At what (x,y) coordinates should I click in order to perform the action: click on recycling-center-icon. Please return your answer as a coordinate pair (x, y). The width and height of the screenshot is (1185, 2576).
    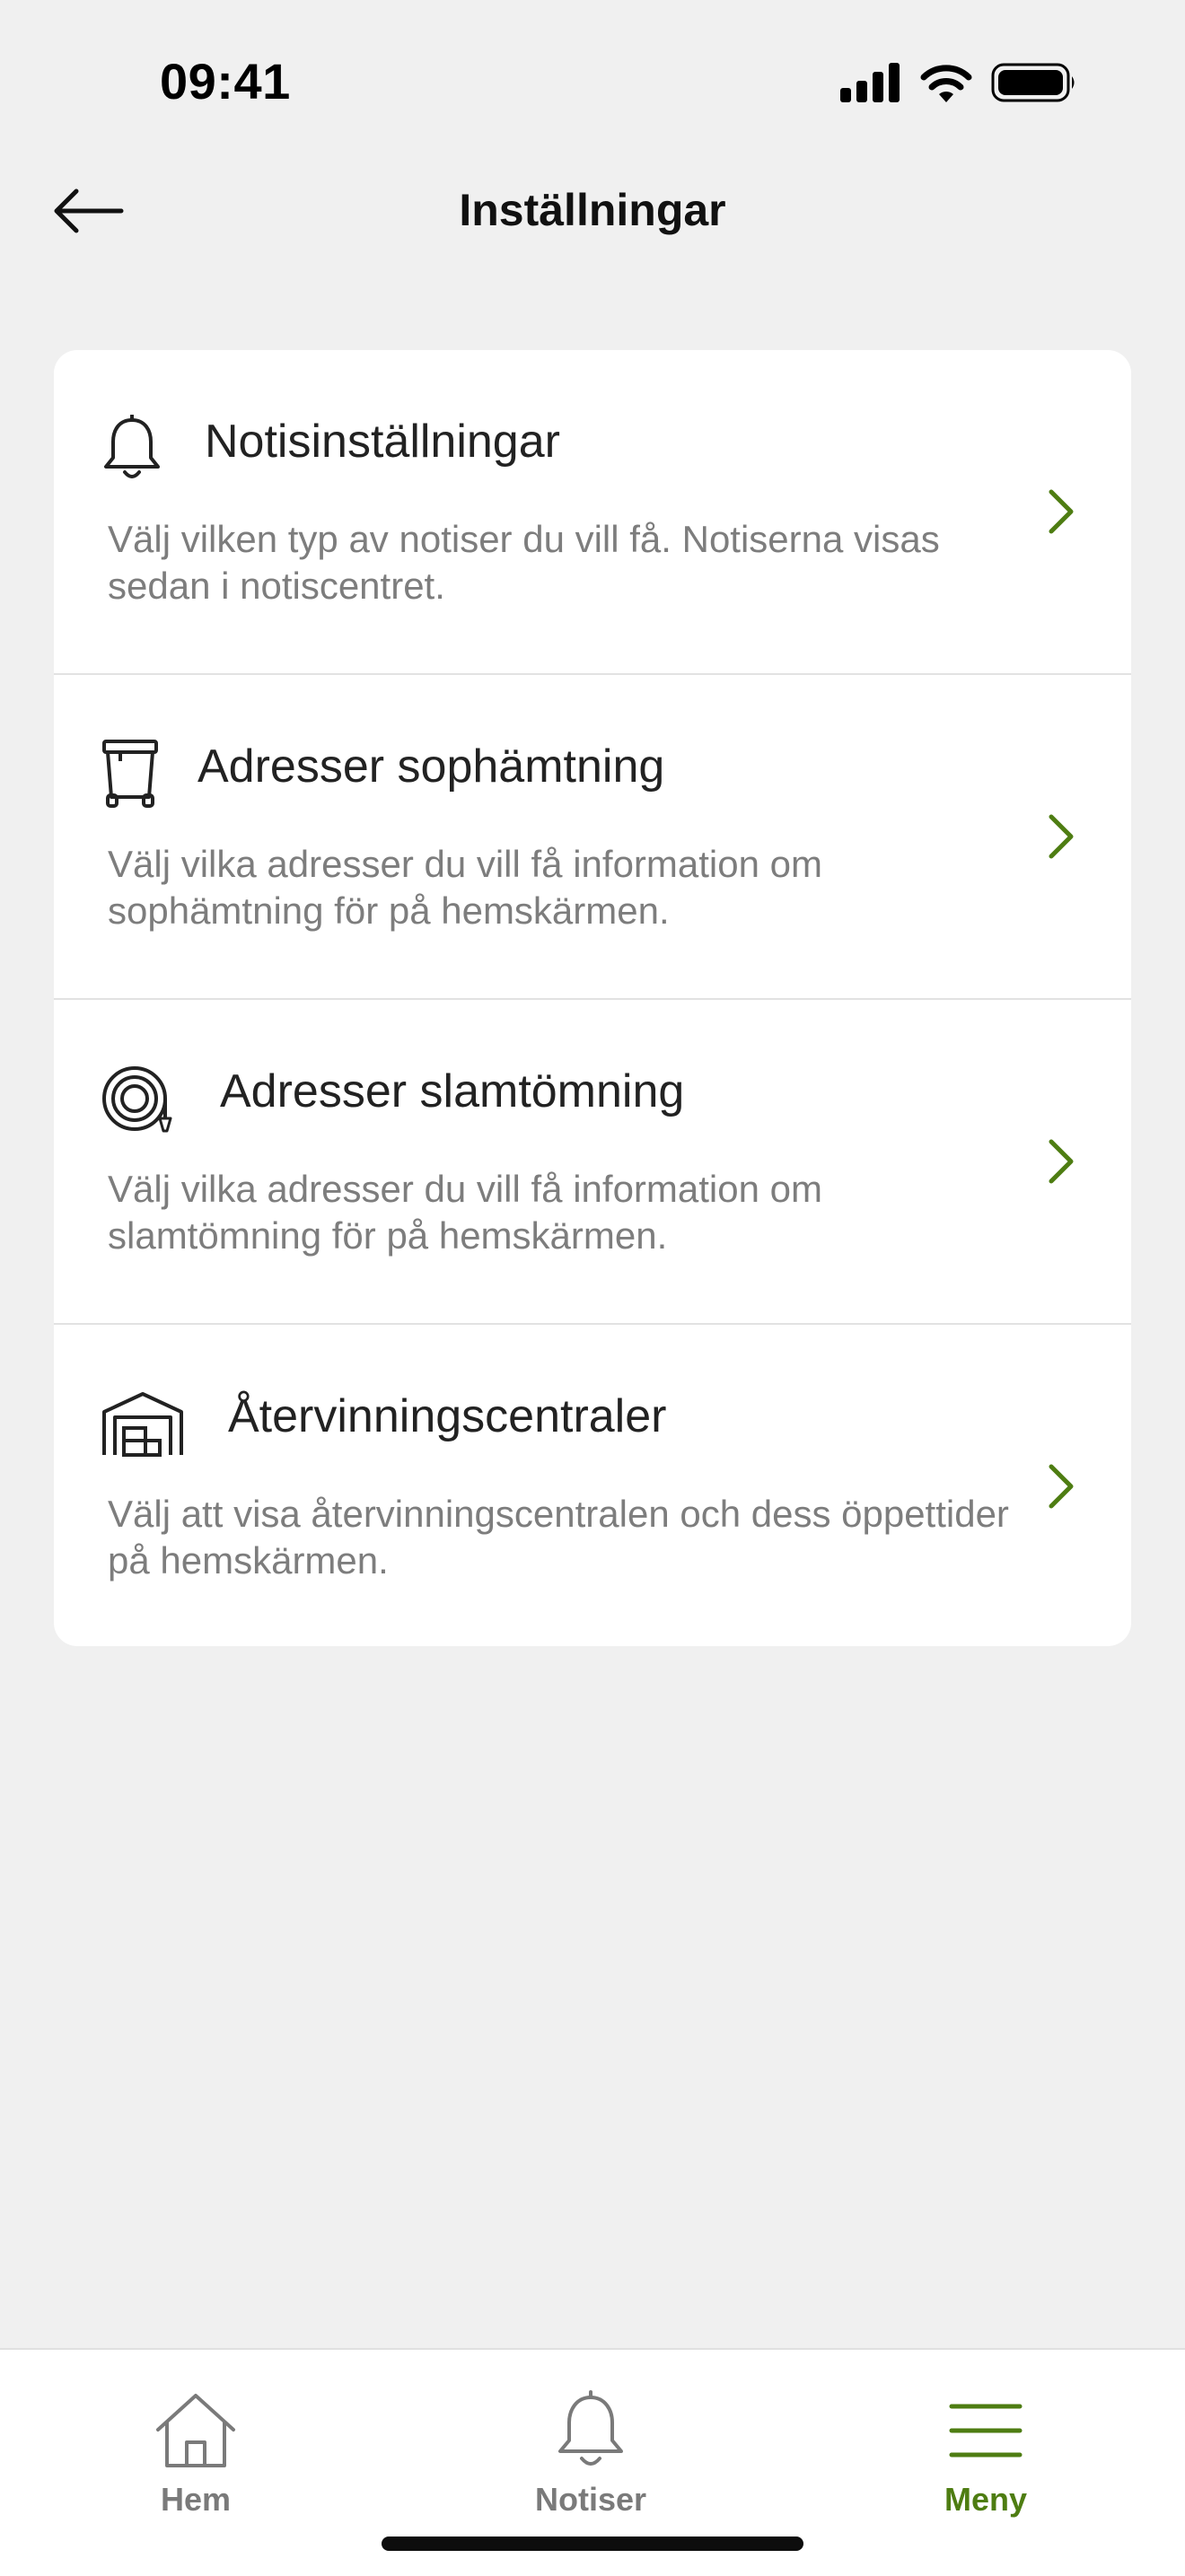
    Looking at the image, I should click on (145, 1423).